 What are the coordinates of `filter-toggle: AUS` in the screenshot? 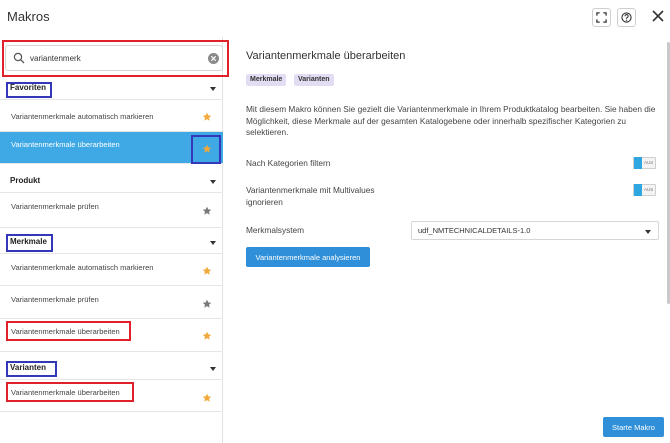 It's located at (644, 163).